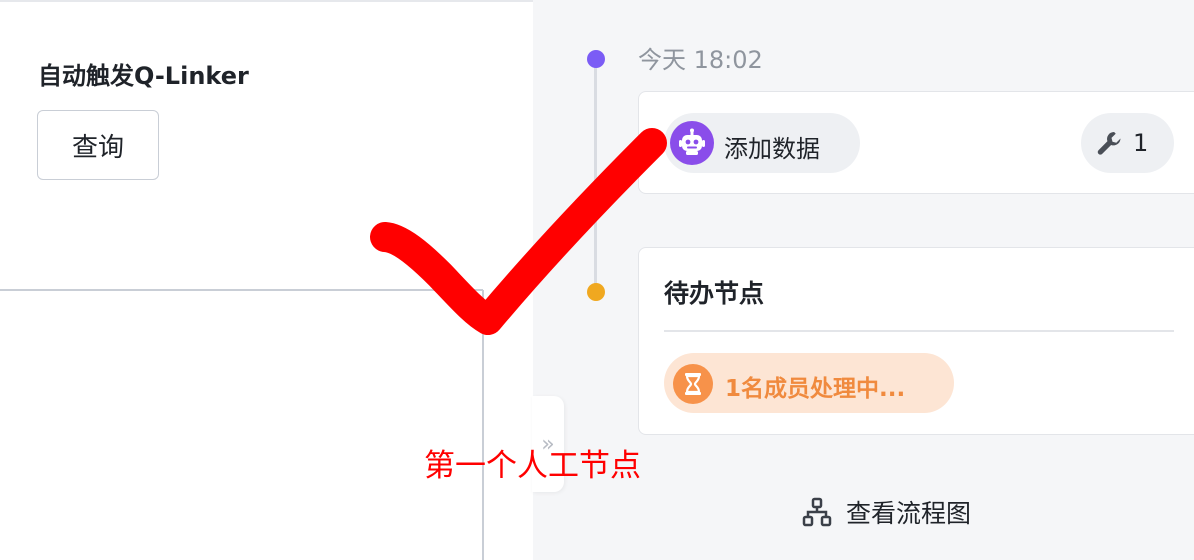 The image size is (1194, 560). What do you see at coordinates (817, 512) in the screenshot?
I see `flowchart-icon` at bounding box center [817, 512].